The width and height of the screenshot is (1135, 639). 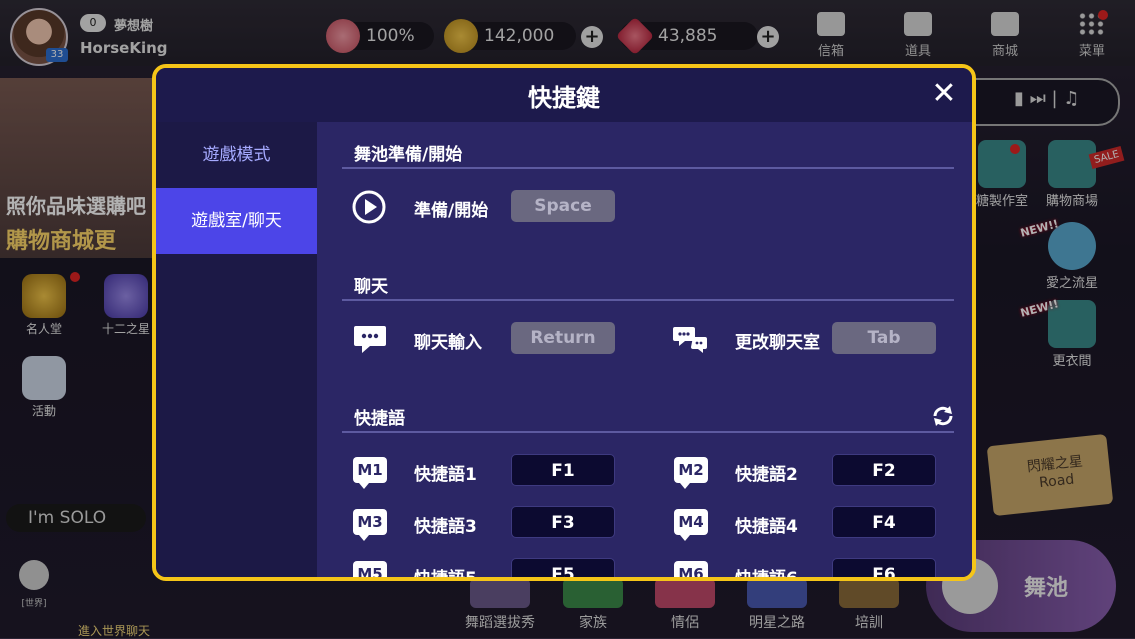 What do you see at coordinates (563, 567) in the screenshot?
I see `macro-5-key: F5` at bounding box center [563, 567].